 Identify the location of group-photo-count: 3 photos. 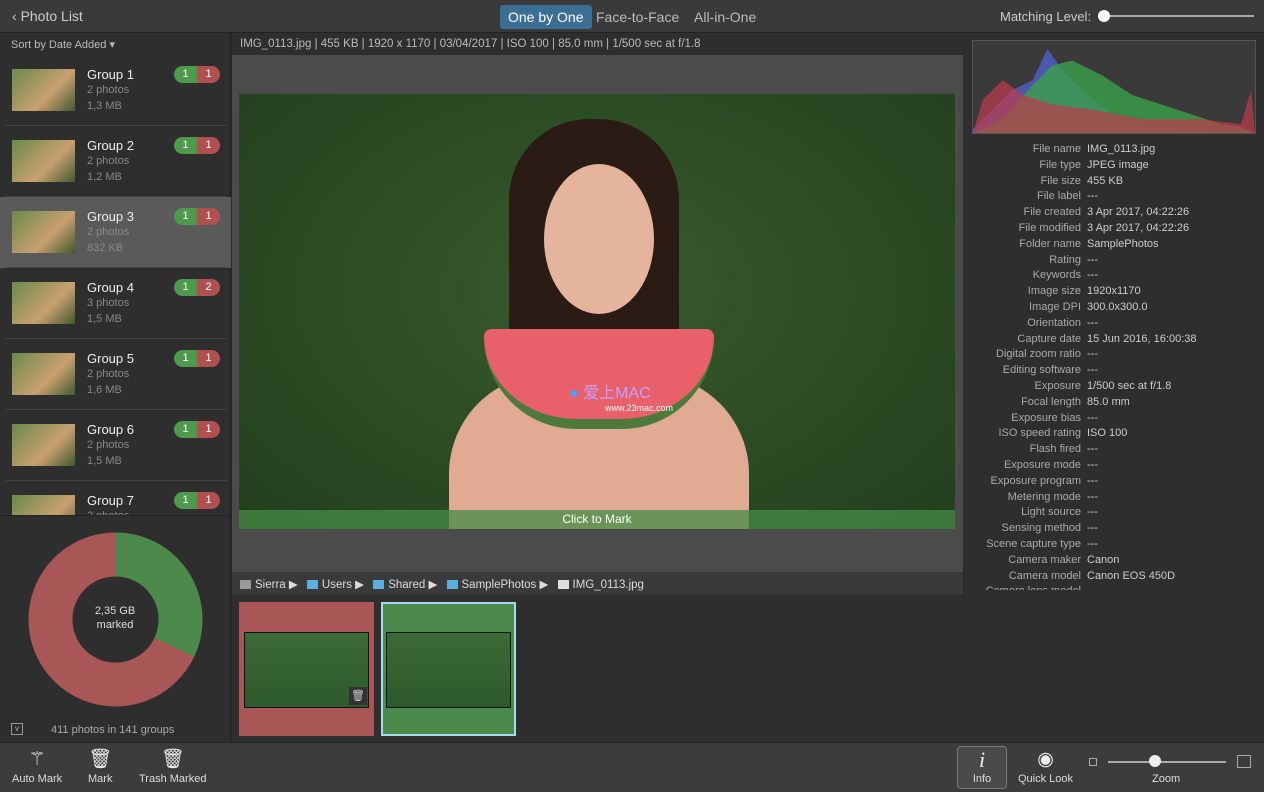
(108, 303).